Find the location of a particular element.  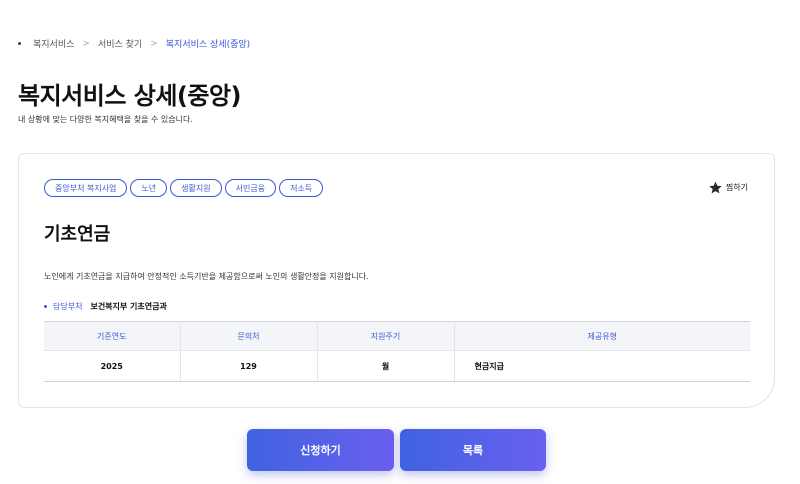

tag-microfinance: 서민금융 is located at coordinates (250, 188).